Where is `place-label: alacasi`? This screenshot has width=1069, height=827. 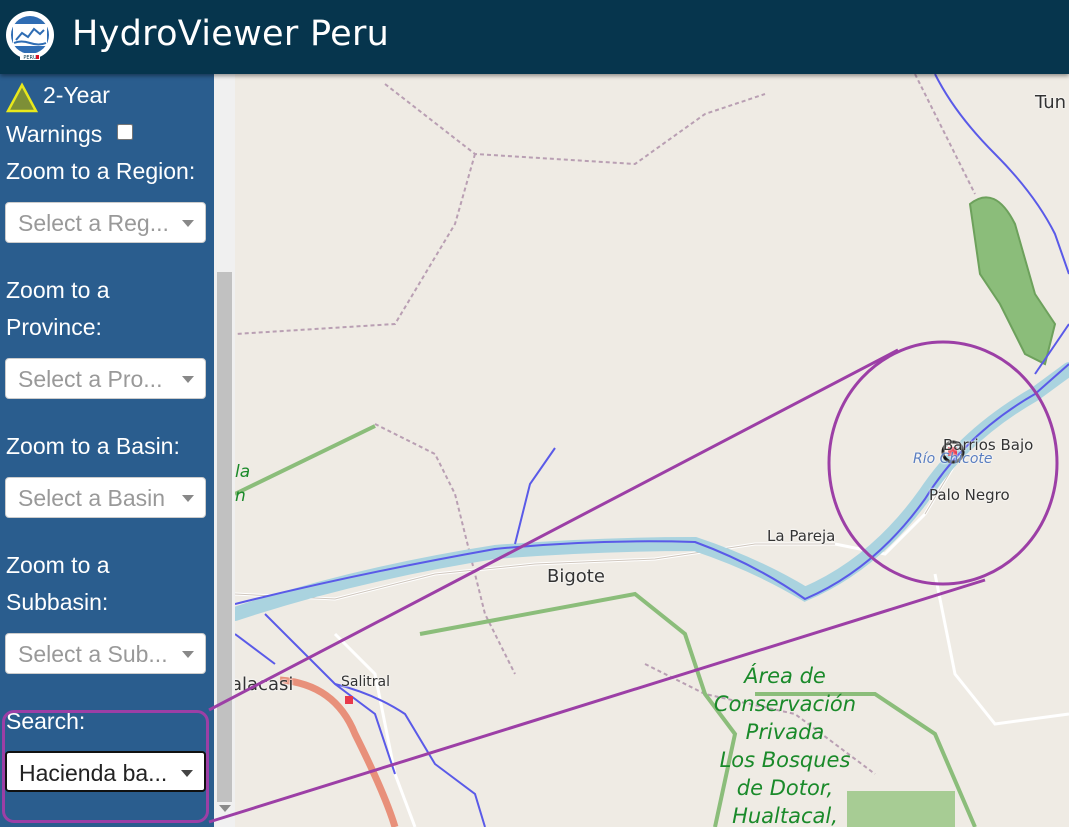 place-label: alacasi is located at coordinates (264, 684).